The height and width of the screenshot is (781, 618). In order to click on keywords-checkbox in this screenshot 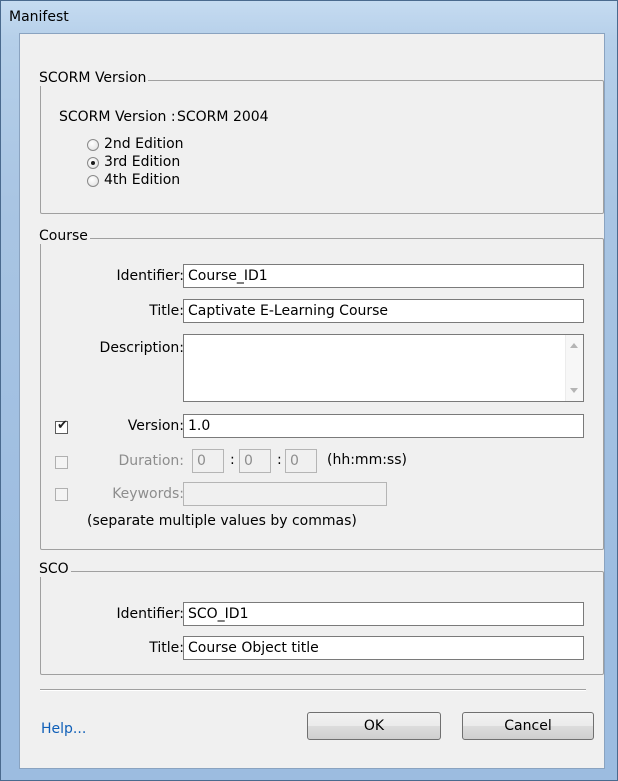, I will do `click(61, 494)`.